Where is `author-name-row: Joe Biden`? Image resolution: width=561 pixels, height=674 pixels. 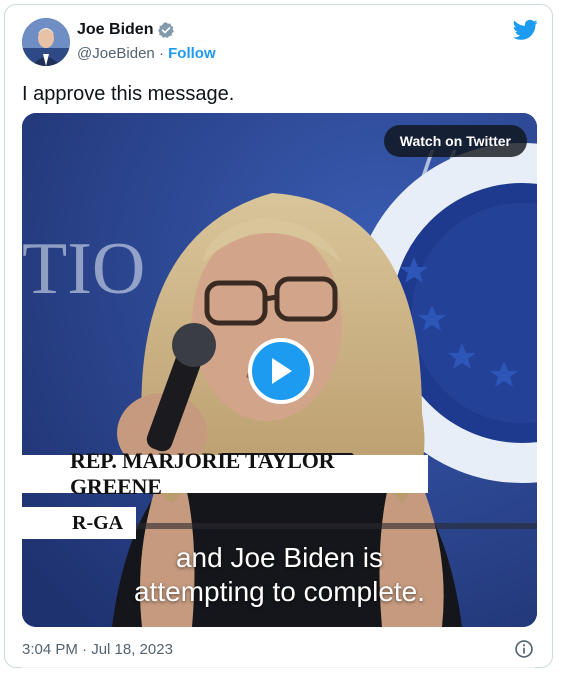
author-name-row: Joe Biden is located at coordinates (126, 30).